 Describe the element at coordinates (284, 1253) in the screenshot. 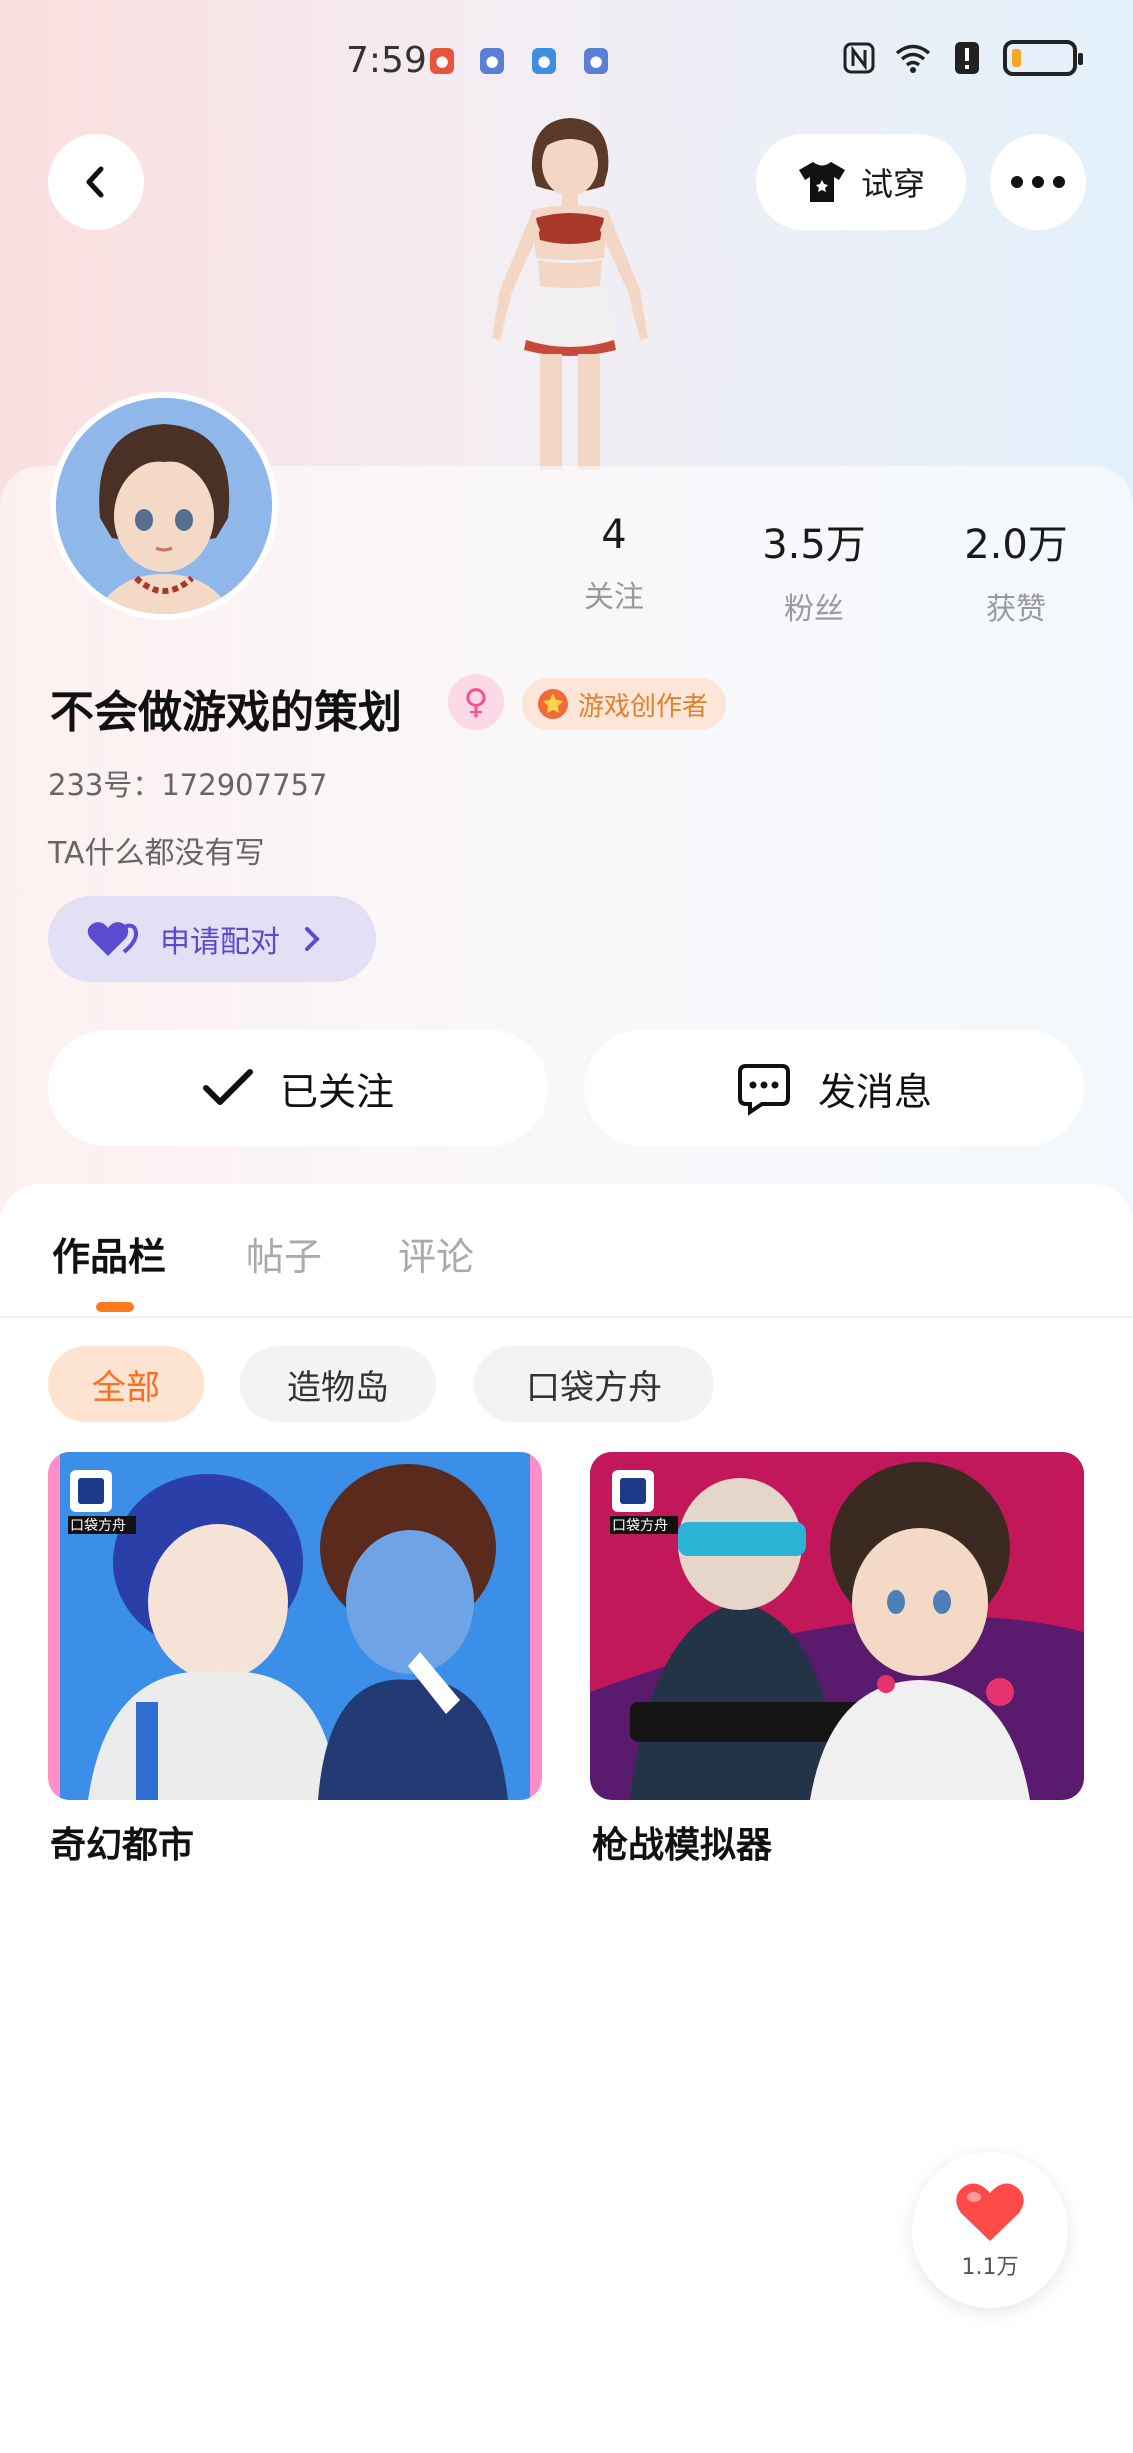

I see `tab-posts: 帖子` at that location.